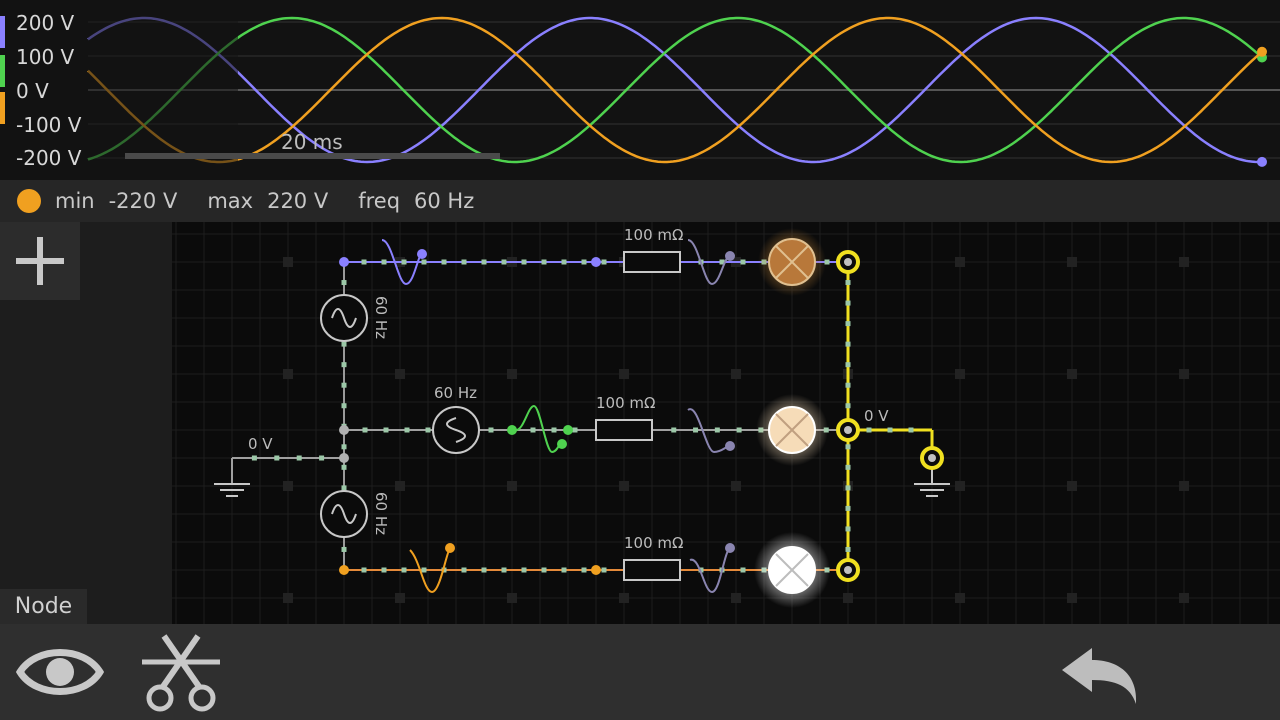 The width and height of the screenshot is (1280, 720). Describe the element at coordinates (260, 444) in the screenshot. I see `ground-left-label: 0 V` at that location.